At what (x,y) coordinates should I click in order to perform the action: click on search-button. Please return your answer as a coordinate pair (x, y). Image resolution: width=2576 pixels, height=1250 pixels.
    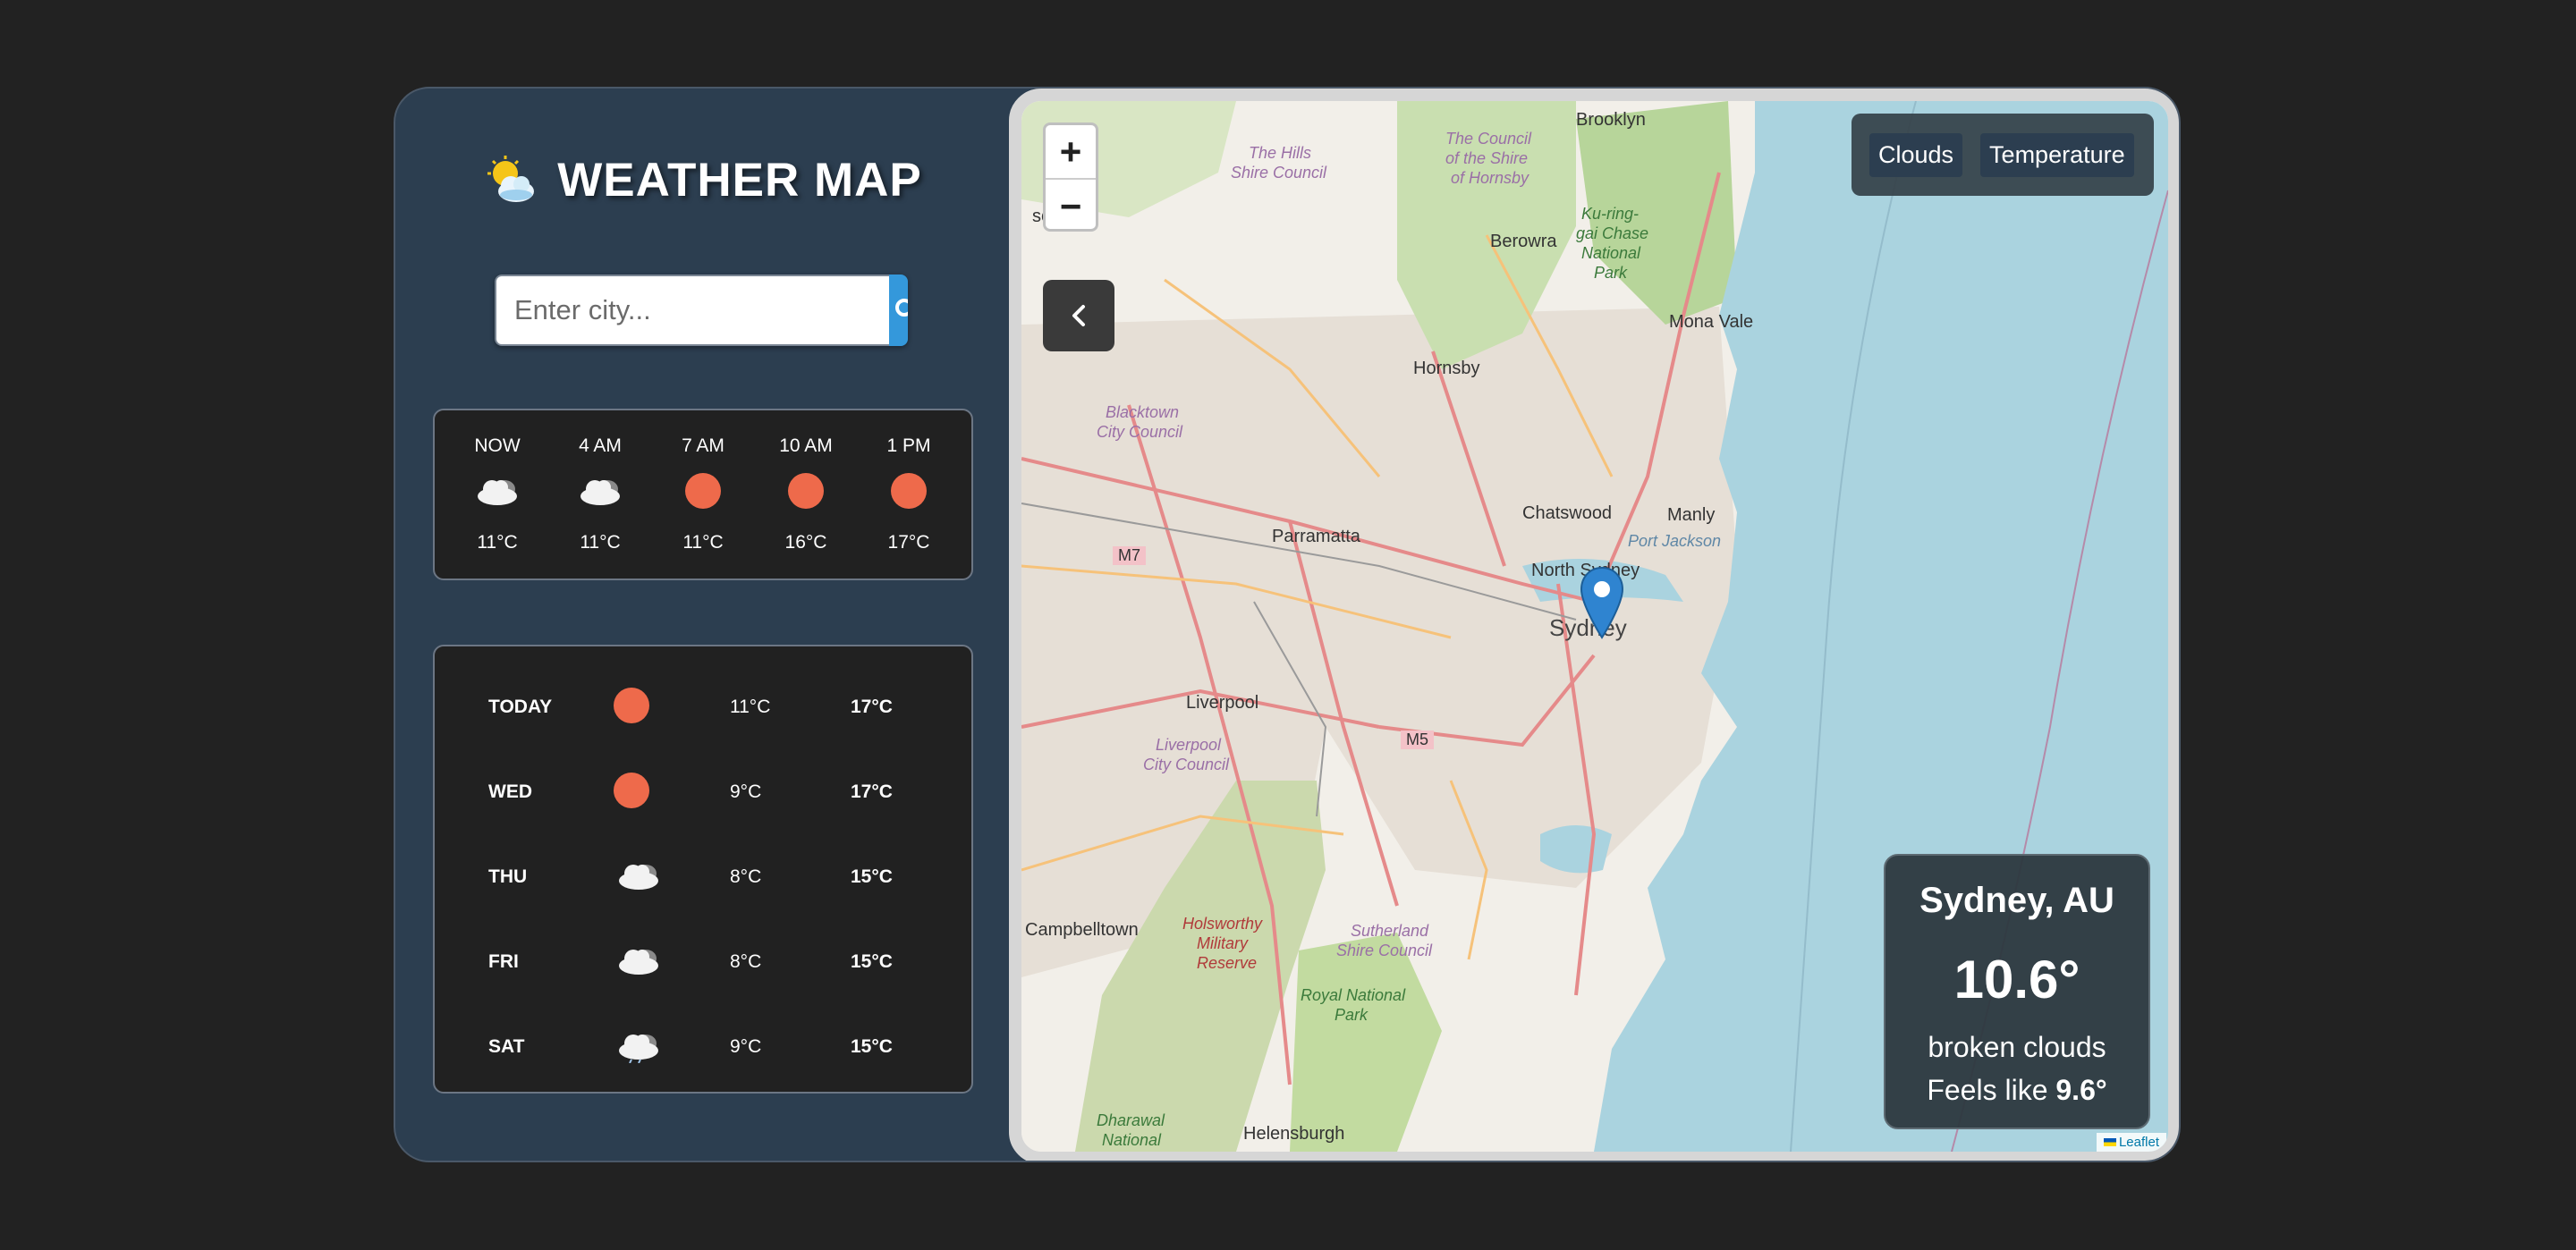
    Looking at the image, I should click on (898, 310).